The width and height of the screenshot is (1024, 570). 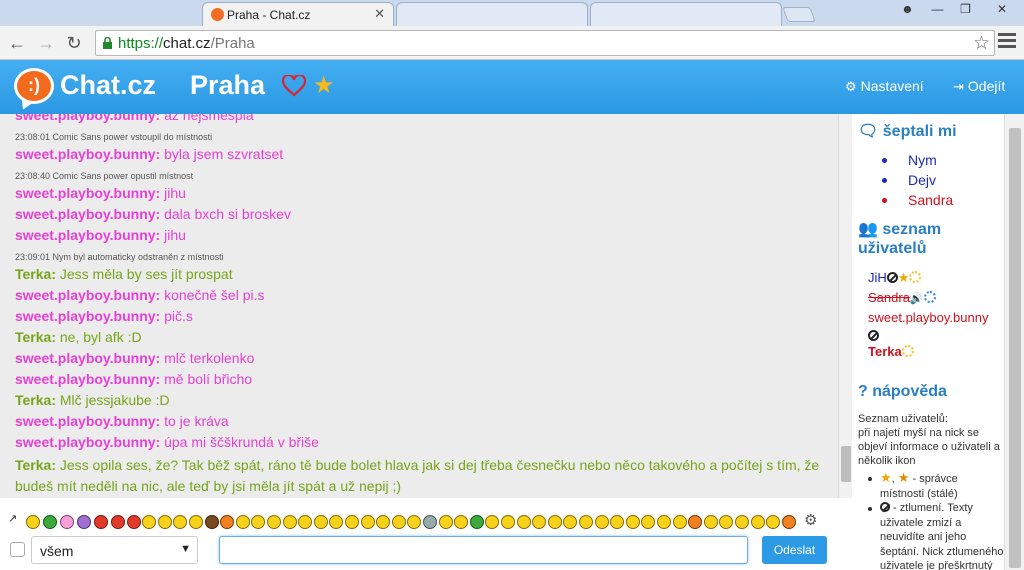 I want to click on bookmark-star-icon: ☆, so click(x=981, y=43).